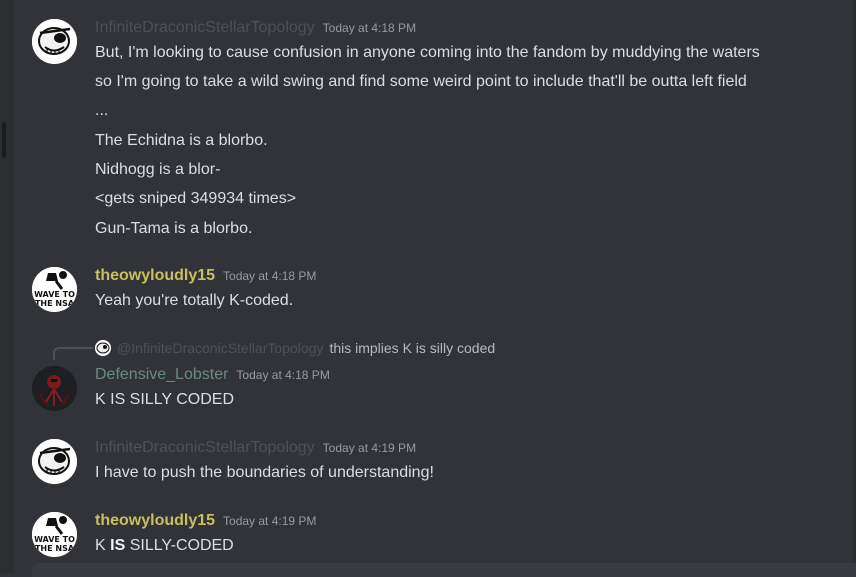 This screenshot has height=577, width=856. I want to click on lobster-avatar-icon, so click(54, 388).